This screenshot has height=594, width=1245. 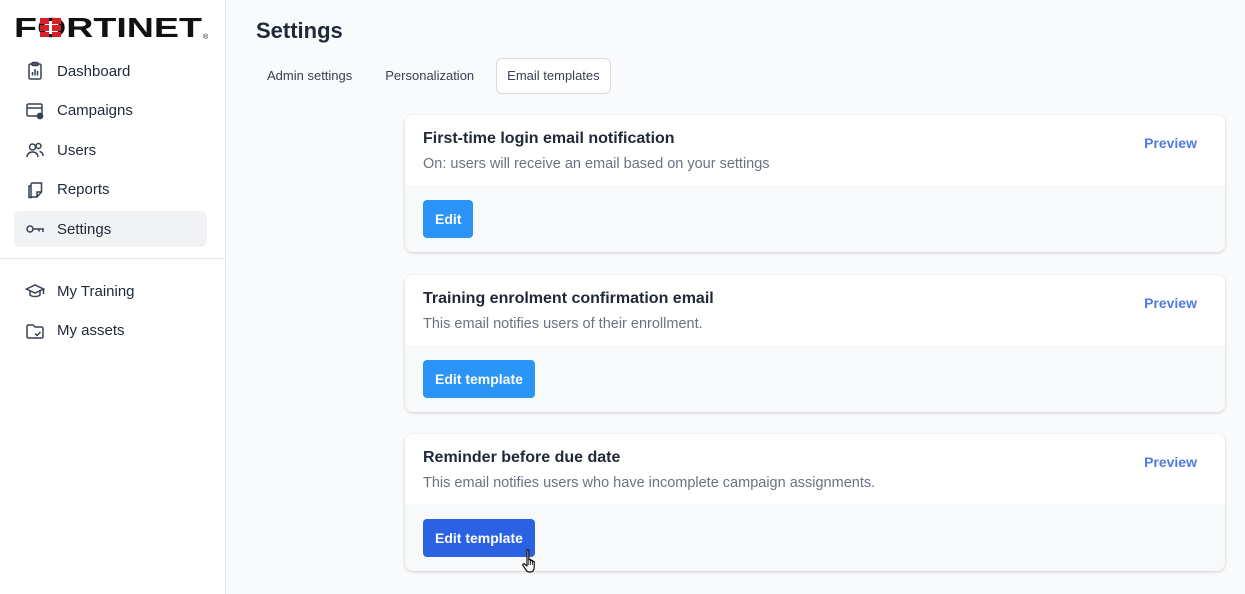 I want to click on card-footer: Edit, so click(x=815, y=218).